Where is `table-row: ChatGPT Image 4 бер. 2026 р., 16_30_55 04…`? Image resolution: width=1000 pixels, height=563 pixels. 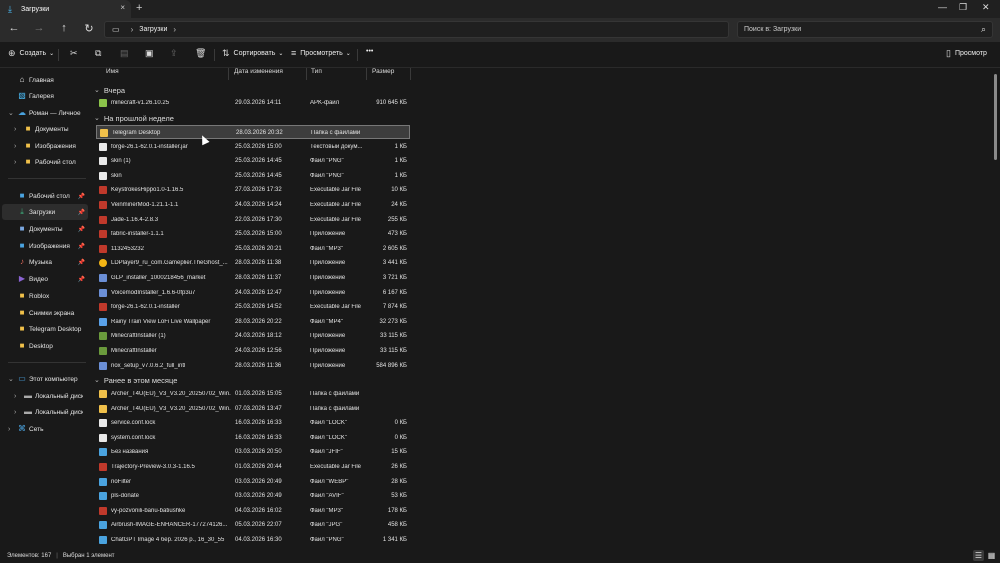
table-row: ChatGPT Image 4 бер. 2026 р., 16_30_55 04… is located at coordinates (253, 540).